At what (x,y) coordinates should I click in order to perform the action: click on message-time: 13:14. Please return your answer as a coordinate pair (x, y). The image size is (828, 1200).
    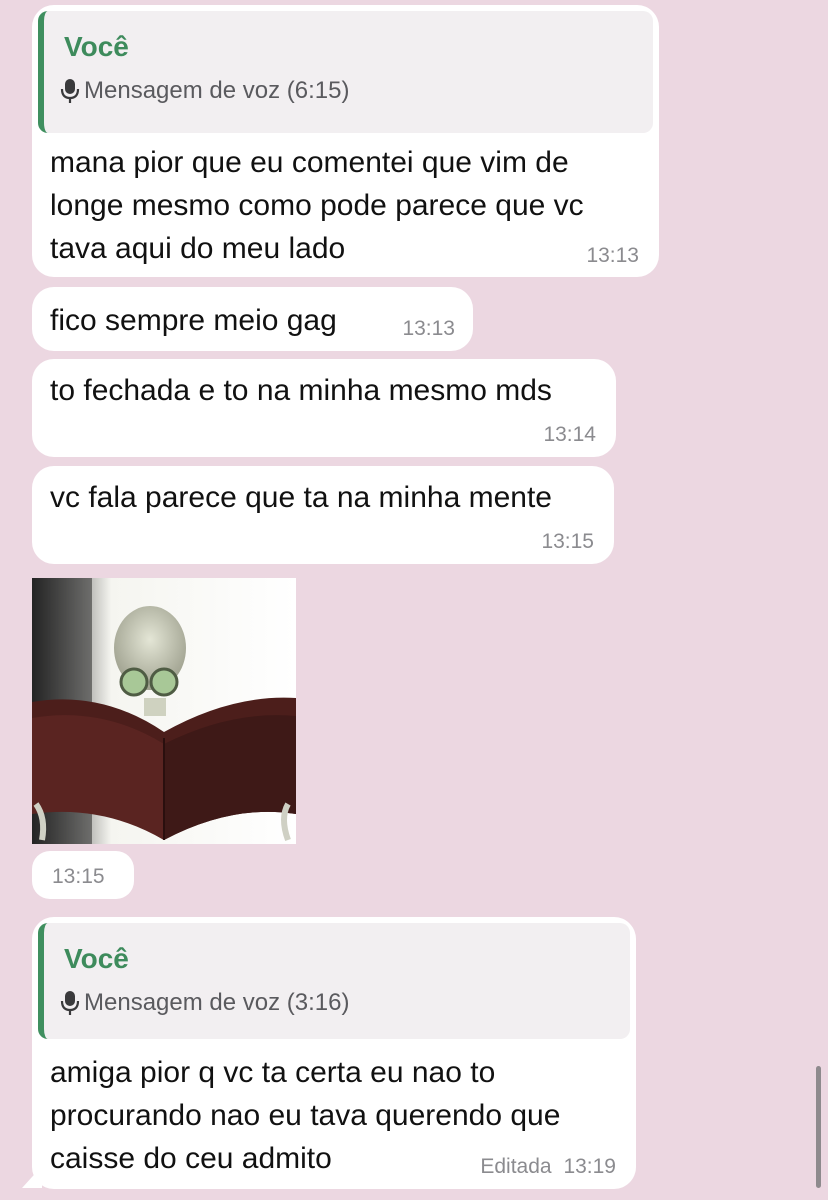
    Looking at the image, I should click on (569, 434).